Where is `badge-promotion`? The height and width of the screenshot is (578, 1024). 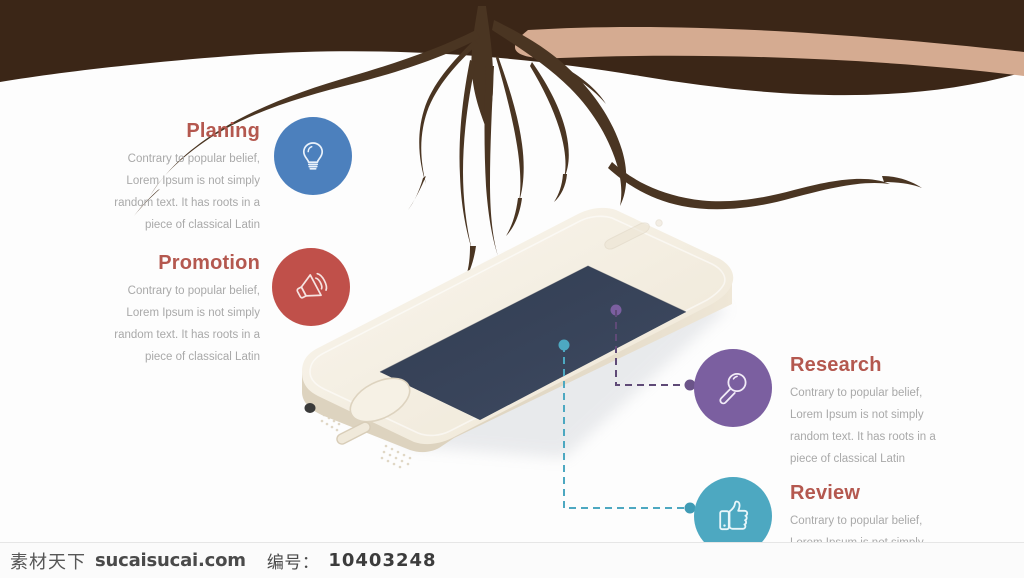 badge-promotion is located at coordinates (311, 287).